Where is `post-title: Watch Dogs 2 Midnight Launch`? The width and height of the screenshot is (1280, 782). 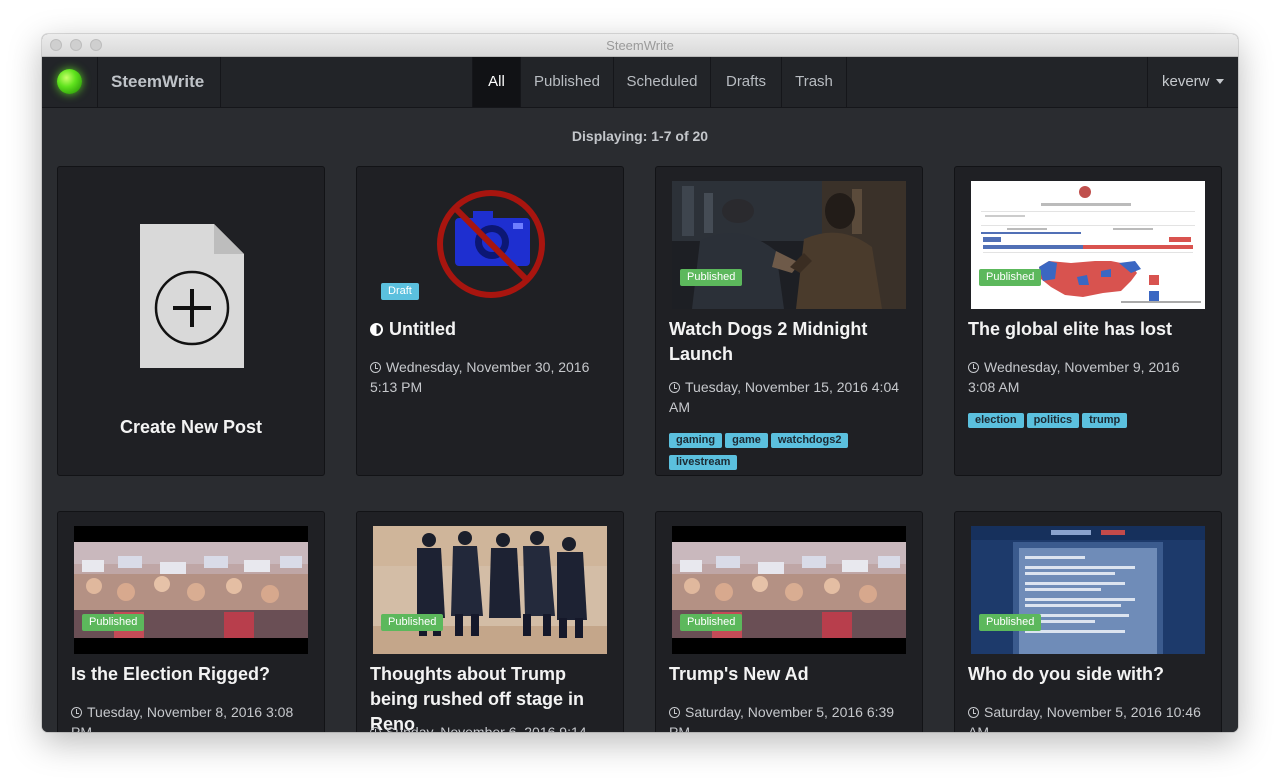 post-title: Watch Dogs 2 Midnight Launch is located at coordinates (768, 341).